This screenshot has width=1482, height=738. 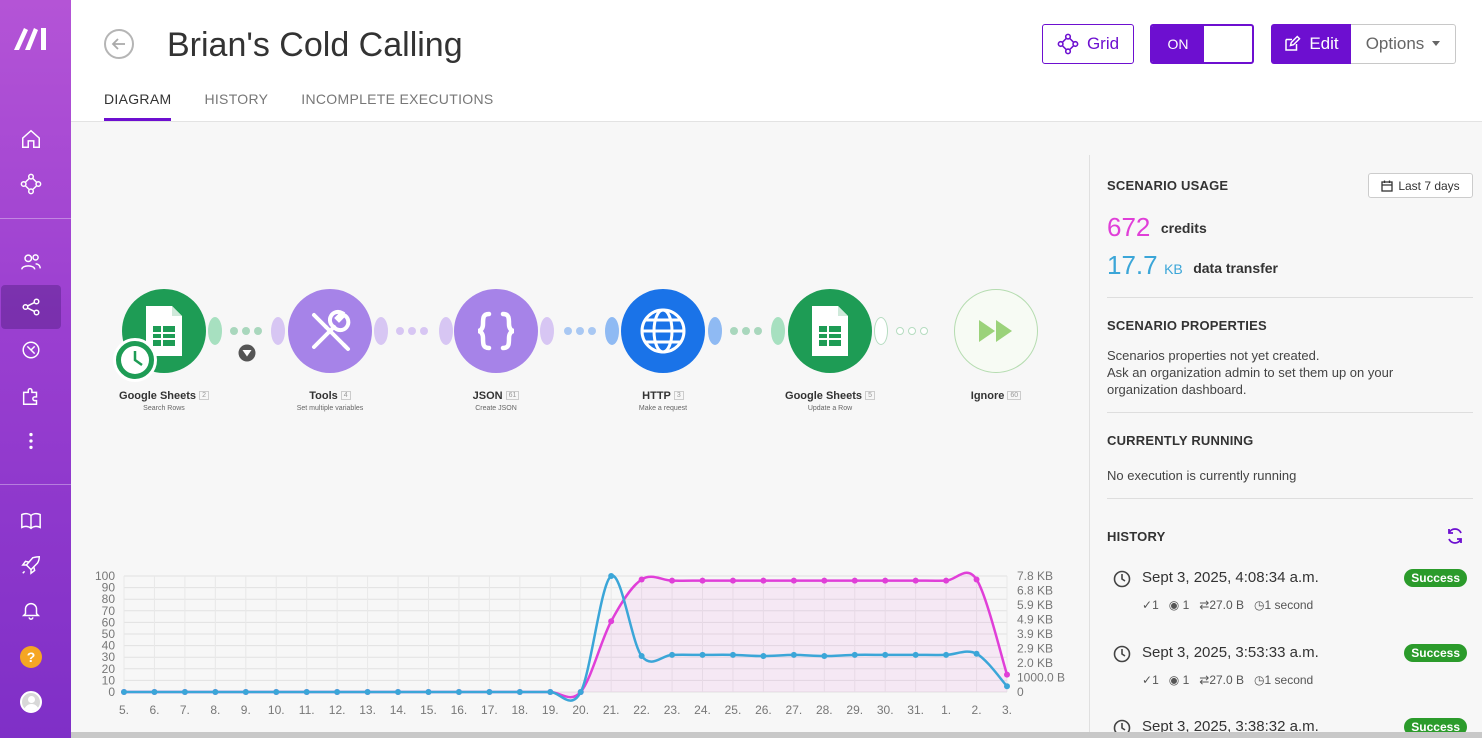 What do you see at coordinates (247, 353) in the screenshot?
I see `filter-icon` at bounding box center [247, 353].